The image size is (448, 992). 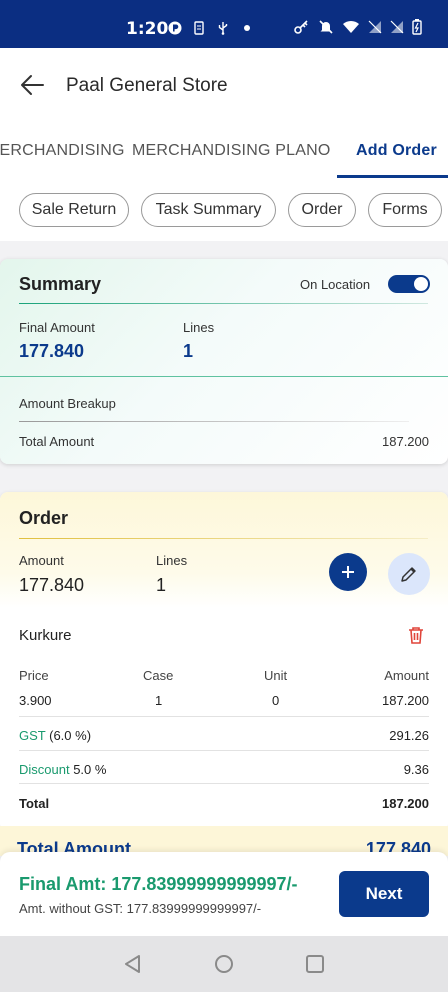 I want to click on item-name: Kurkure, so click(x=45, y=635).